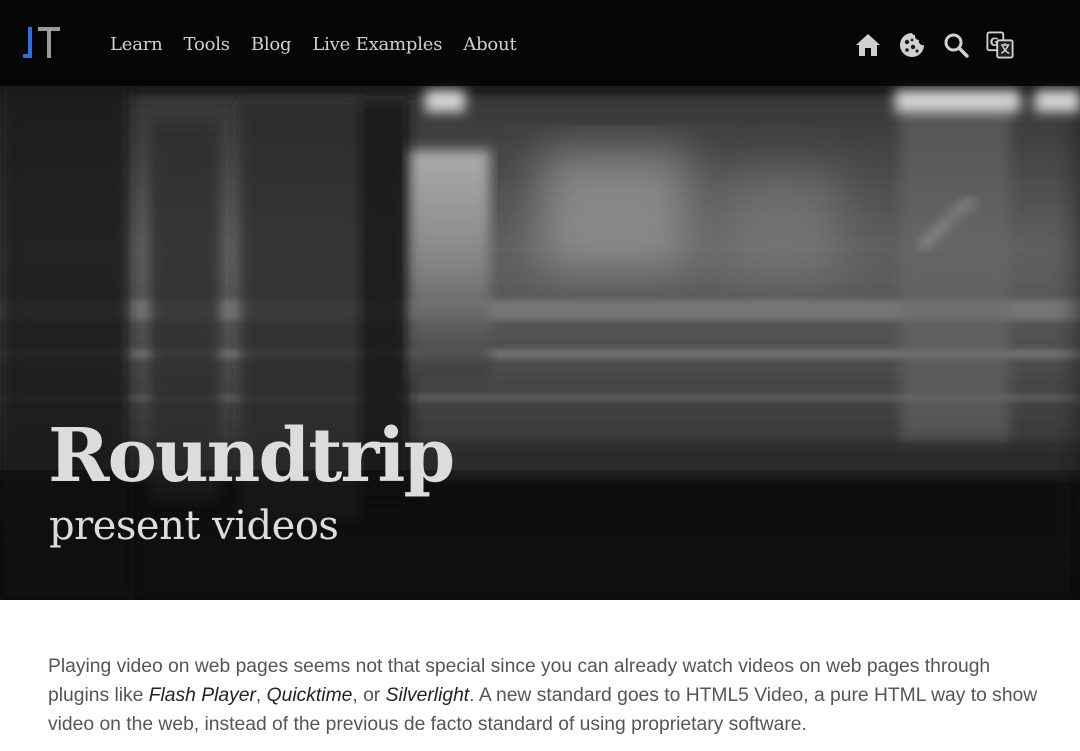 The image size is (1080, 751). What do you see at coordinates (251, 456) in the screenshot?
I see `page-title: Roundtrip` at bounding box center [251, 456].